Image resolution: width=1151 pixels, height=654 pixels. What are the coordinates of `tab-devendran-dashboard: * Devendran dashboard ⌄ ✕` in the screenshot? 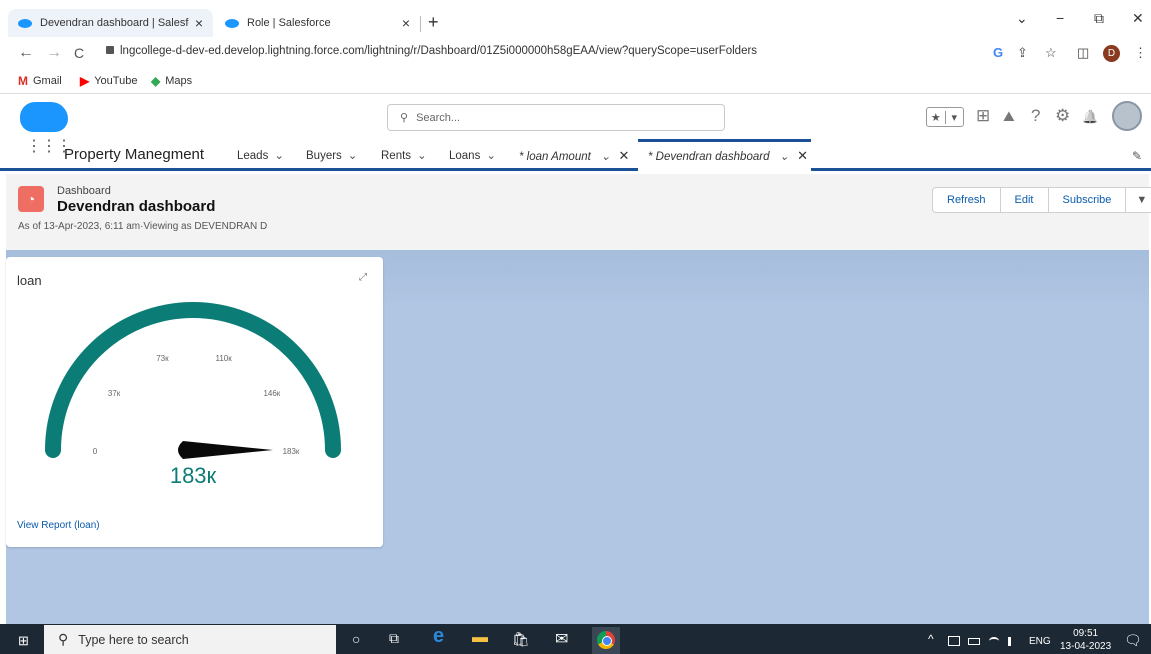 It's located at (728, 156).